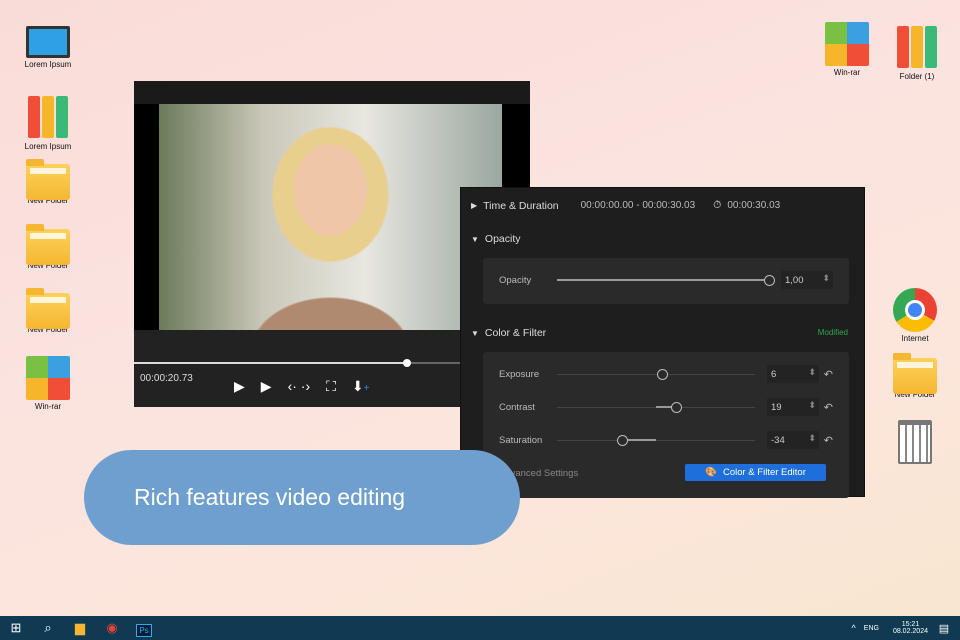  I want to click on exposure-slider, so click(656, 374).